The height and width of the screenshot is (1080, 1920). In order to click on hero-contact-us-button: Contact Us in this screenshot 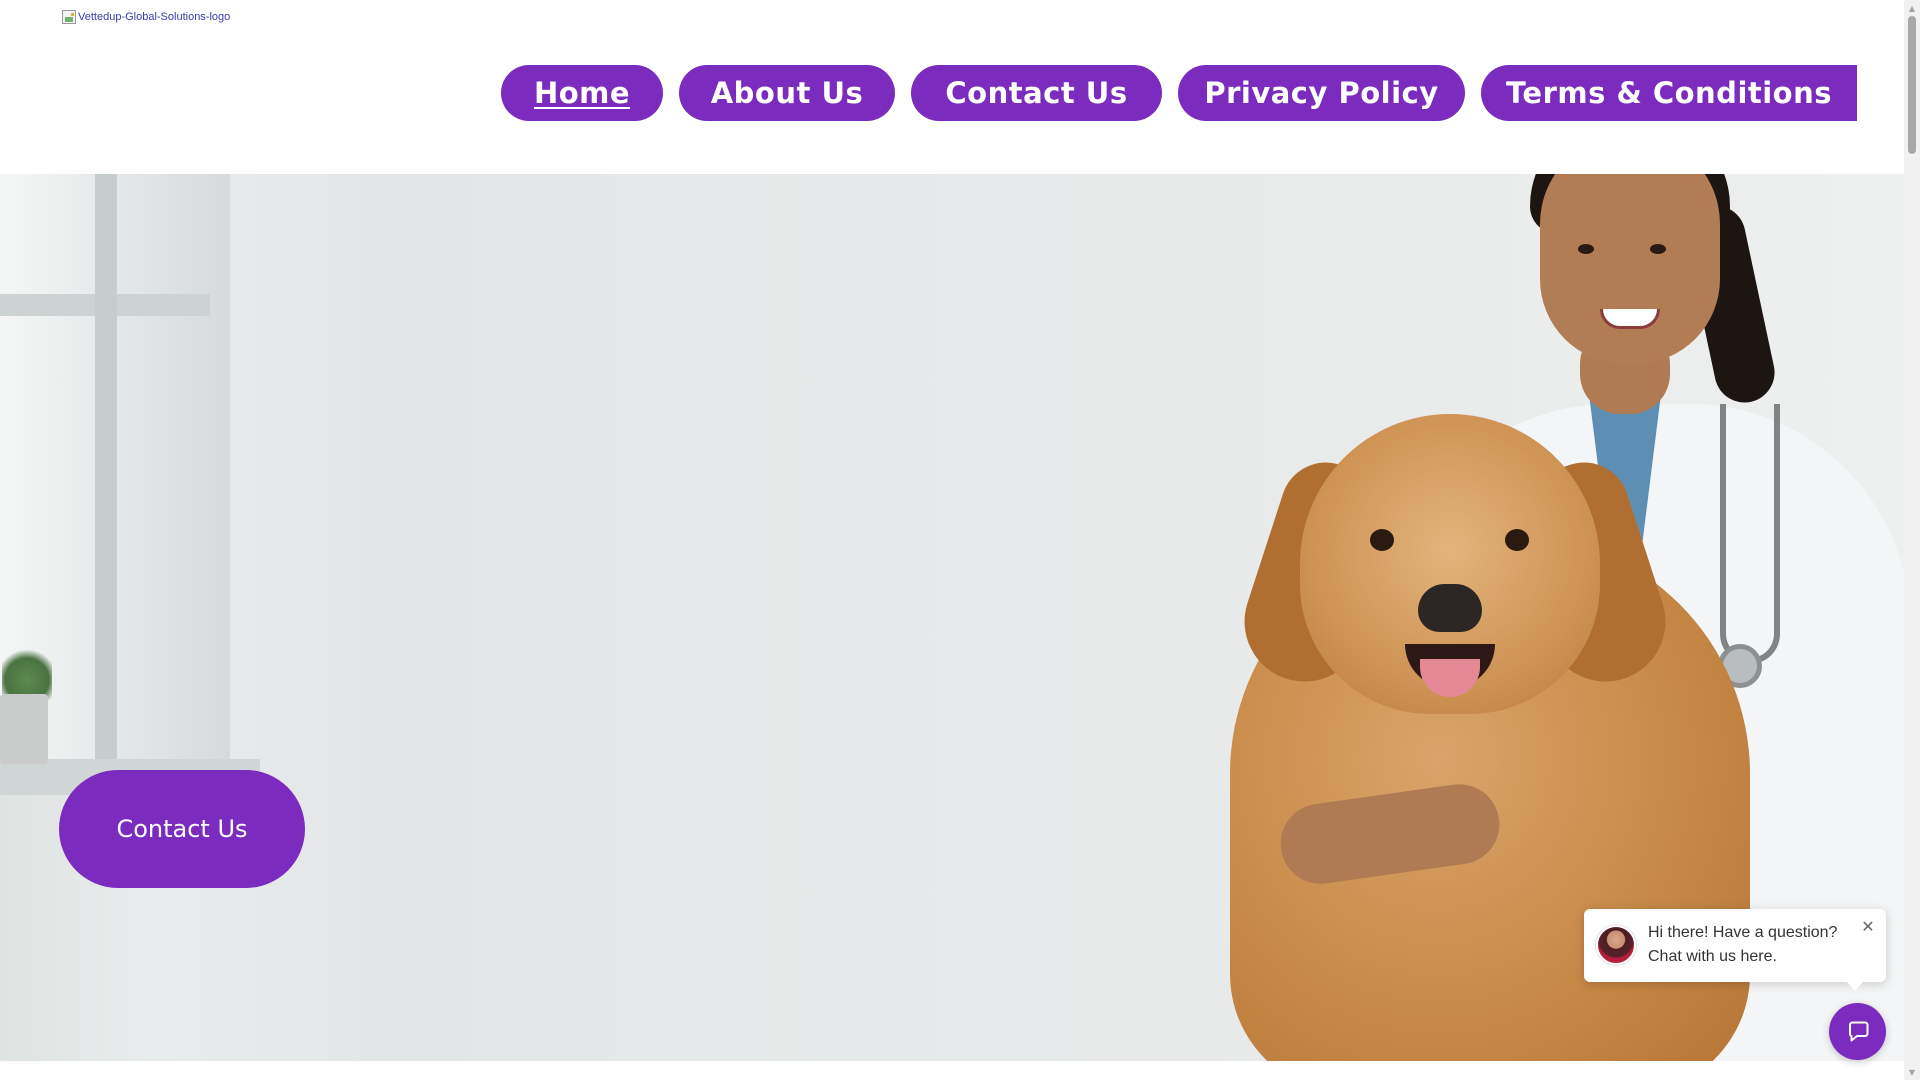, I will do `click(182, 829)`.